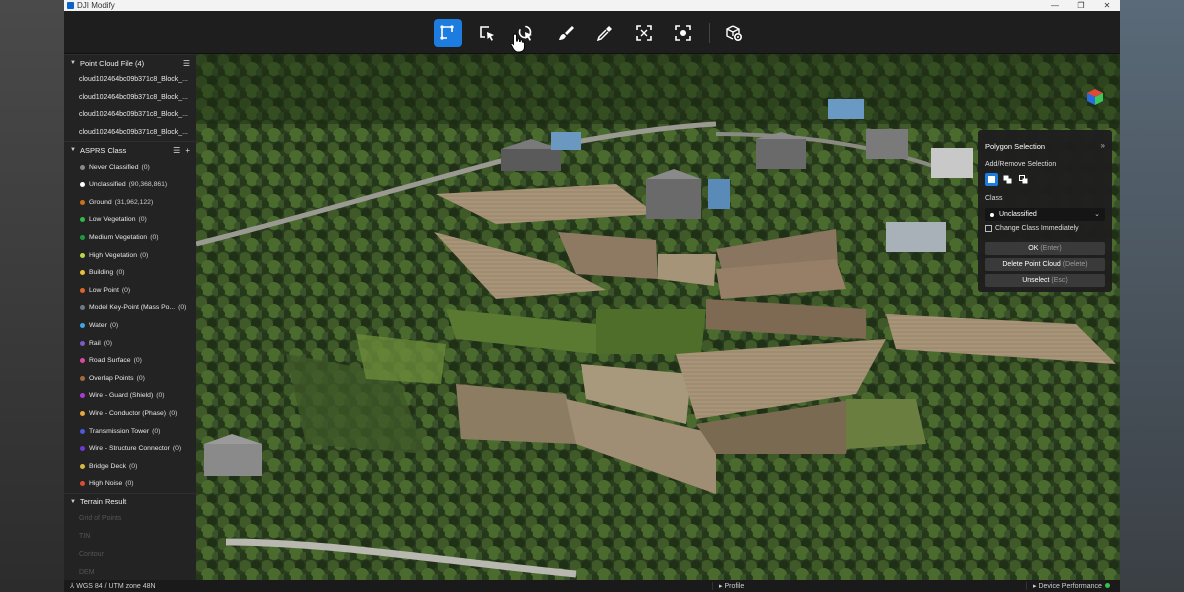 The height and width of the screenshot is (592, 1184). What do you see at coordinates (868, 586) in the screenshot?
I see `profile-toggle: ▸ Profile` at bounding box center [868, 586].